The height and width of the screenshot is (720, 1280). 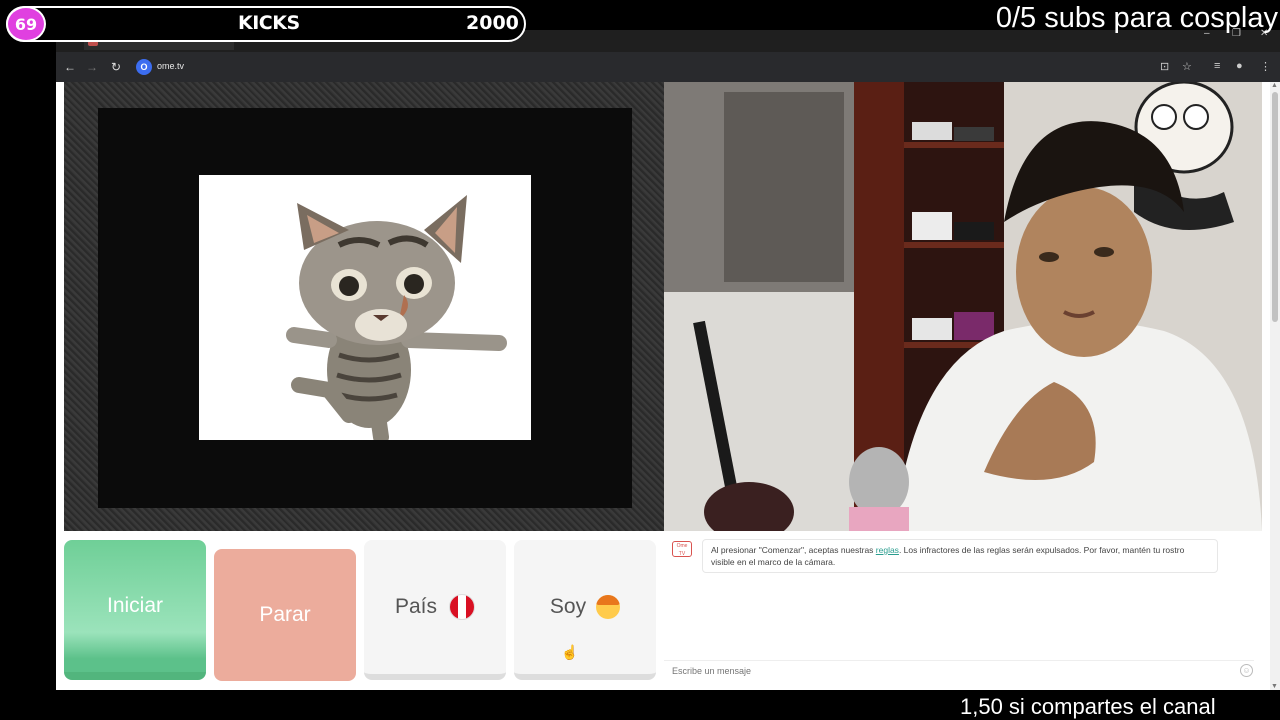 I want to click on browser-toolbar: ← → ↻ O ome.tv ⊡ ☆ ≡ ● ⋮, so click(x=668, y=67).